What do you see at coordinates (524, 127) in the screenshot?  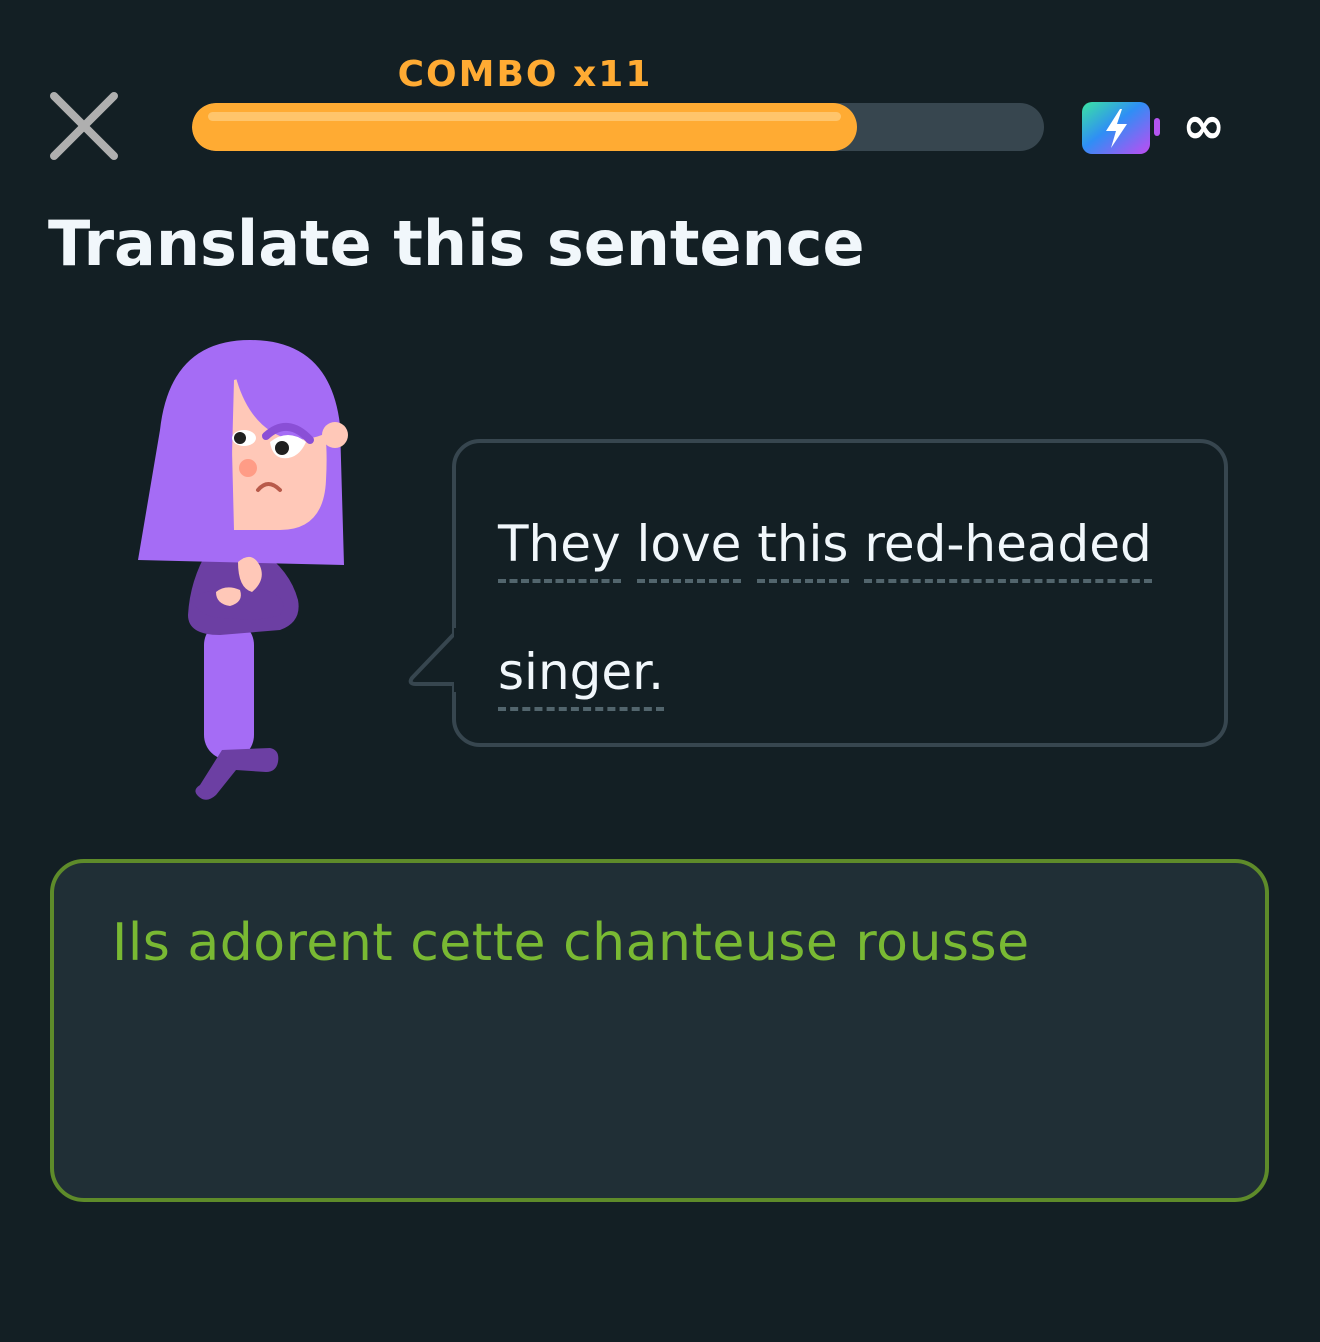 I see `progress-fill` at bounding box center [524, 127].